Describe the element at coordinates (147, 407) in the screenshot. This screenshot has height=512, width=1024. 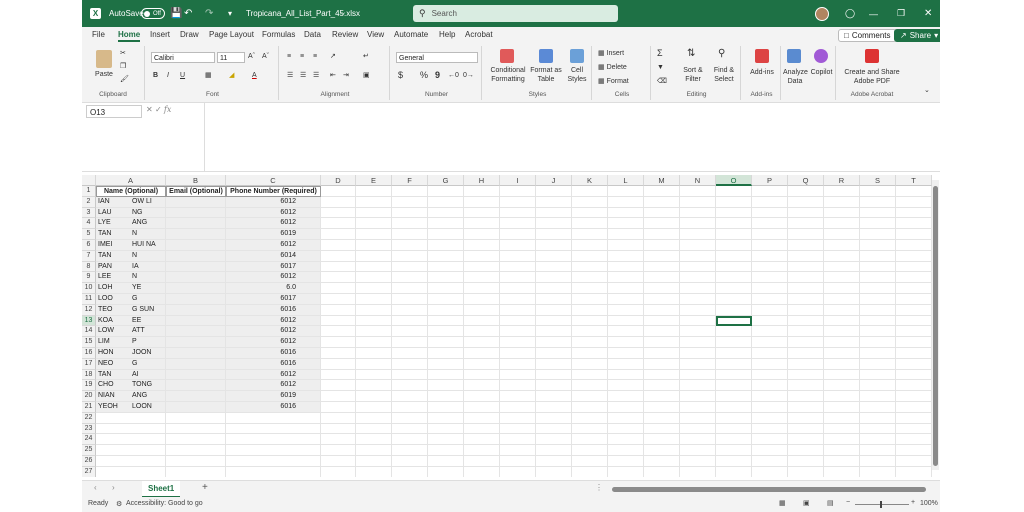
I see `name-part-cell: LOON` at that location.